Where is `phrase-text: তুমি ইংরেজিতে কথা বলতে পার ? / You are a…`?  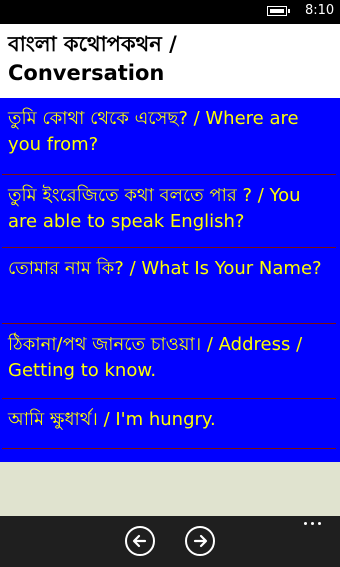 phrase-text: তুমি ইংরেজিতে কথা বলতে পার ? / You are a… is located at coordinates (154, 208).